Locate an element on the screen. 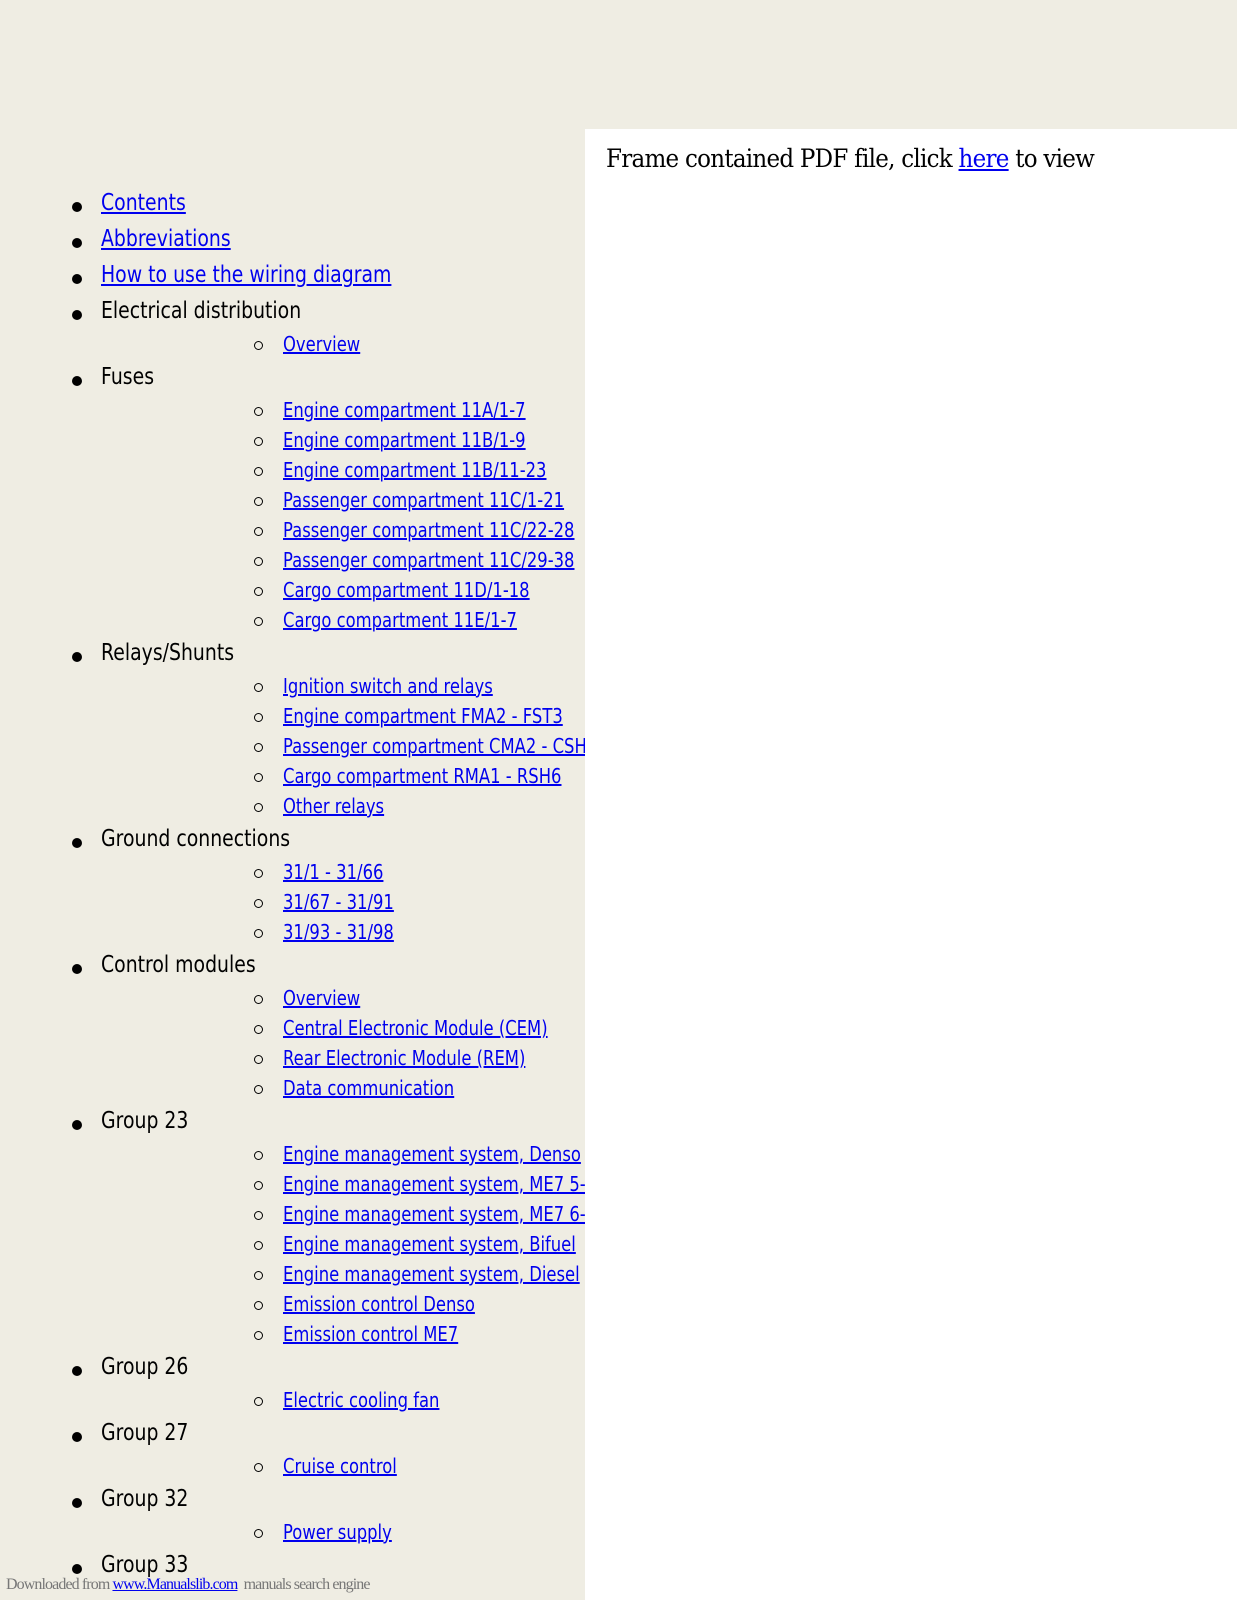 This screenshot has width=1237, height=1600. toc-subitem-label: Cargo compartment 11D/1-18 is located at coordinates (406, 590).